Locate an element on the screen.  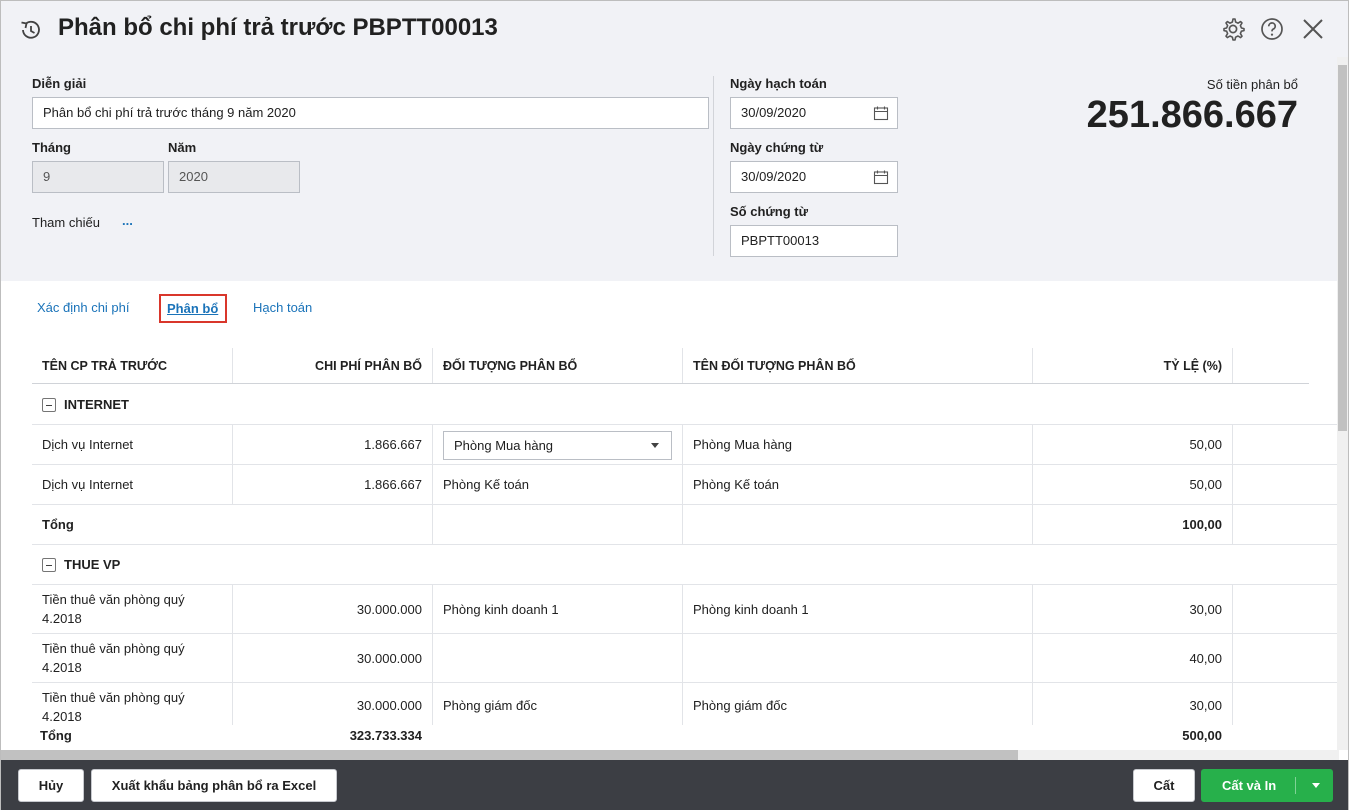
tham-chieu-label: Tham chiếu is located at coordinates (66, 222).